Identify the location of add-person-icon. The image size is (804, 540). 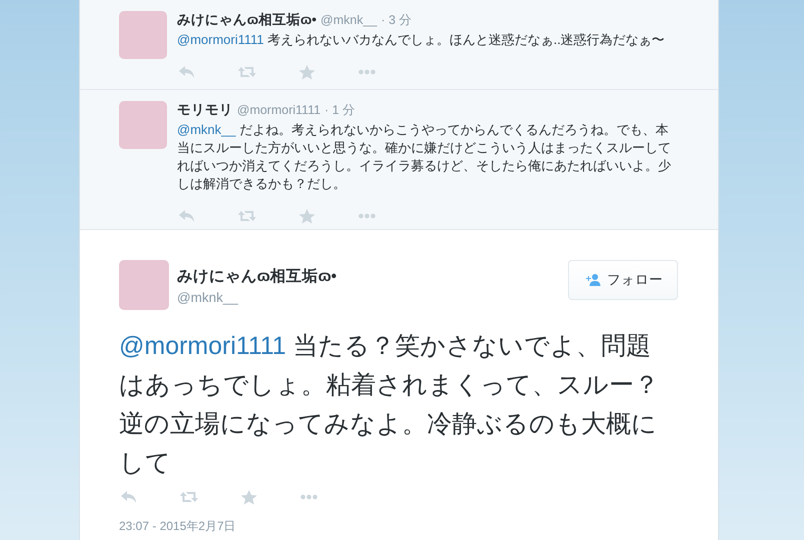
(592, 280).